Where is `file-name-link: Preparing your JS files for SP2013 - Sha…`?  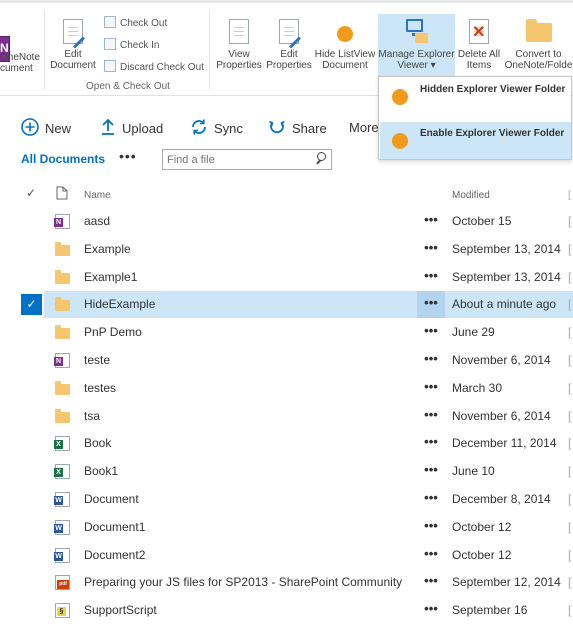
file-name-link: Preparing your JS files for SP2013 - Sha… is located at coordinates (243, 582).